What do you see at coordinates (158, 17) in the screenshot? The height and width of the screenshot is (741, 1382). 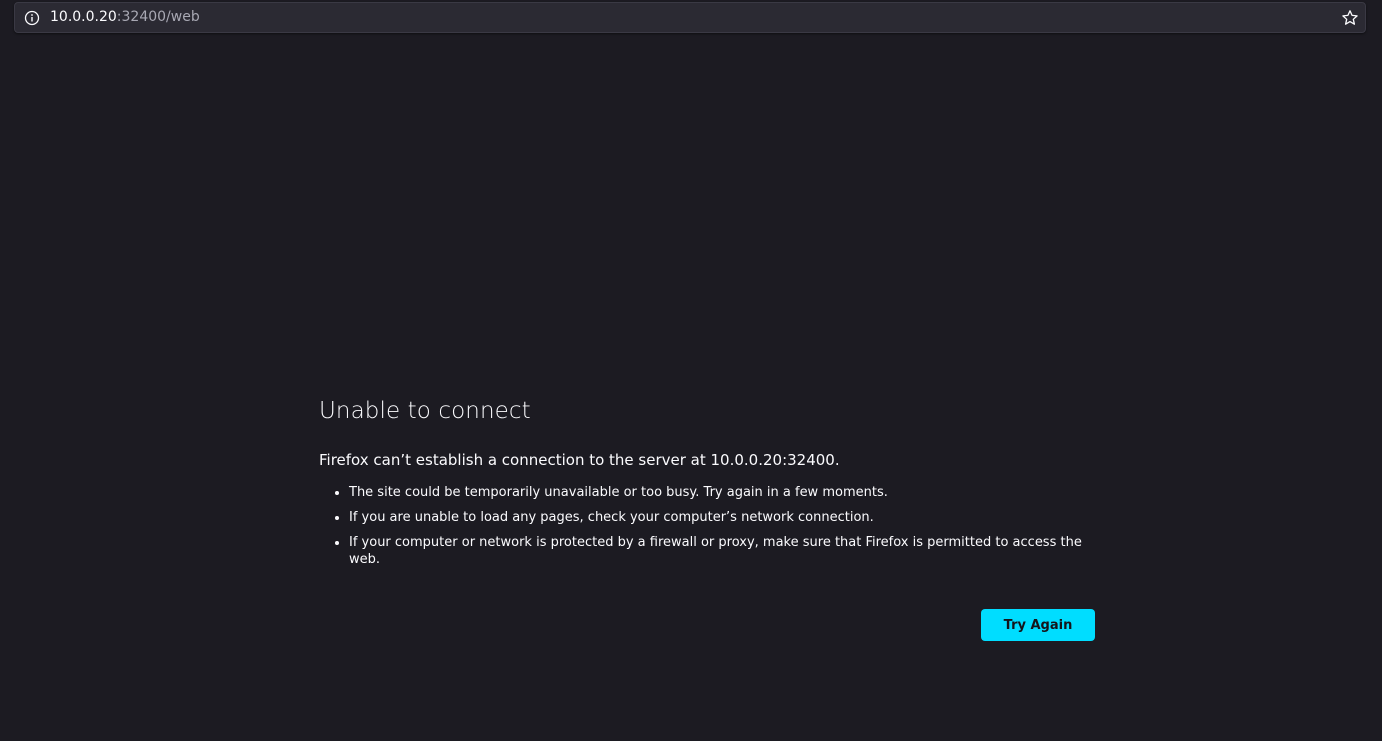 I see `url-path: :32400/web` at bounding box center [158, 17].